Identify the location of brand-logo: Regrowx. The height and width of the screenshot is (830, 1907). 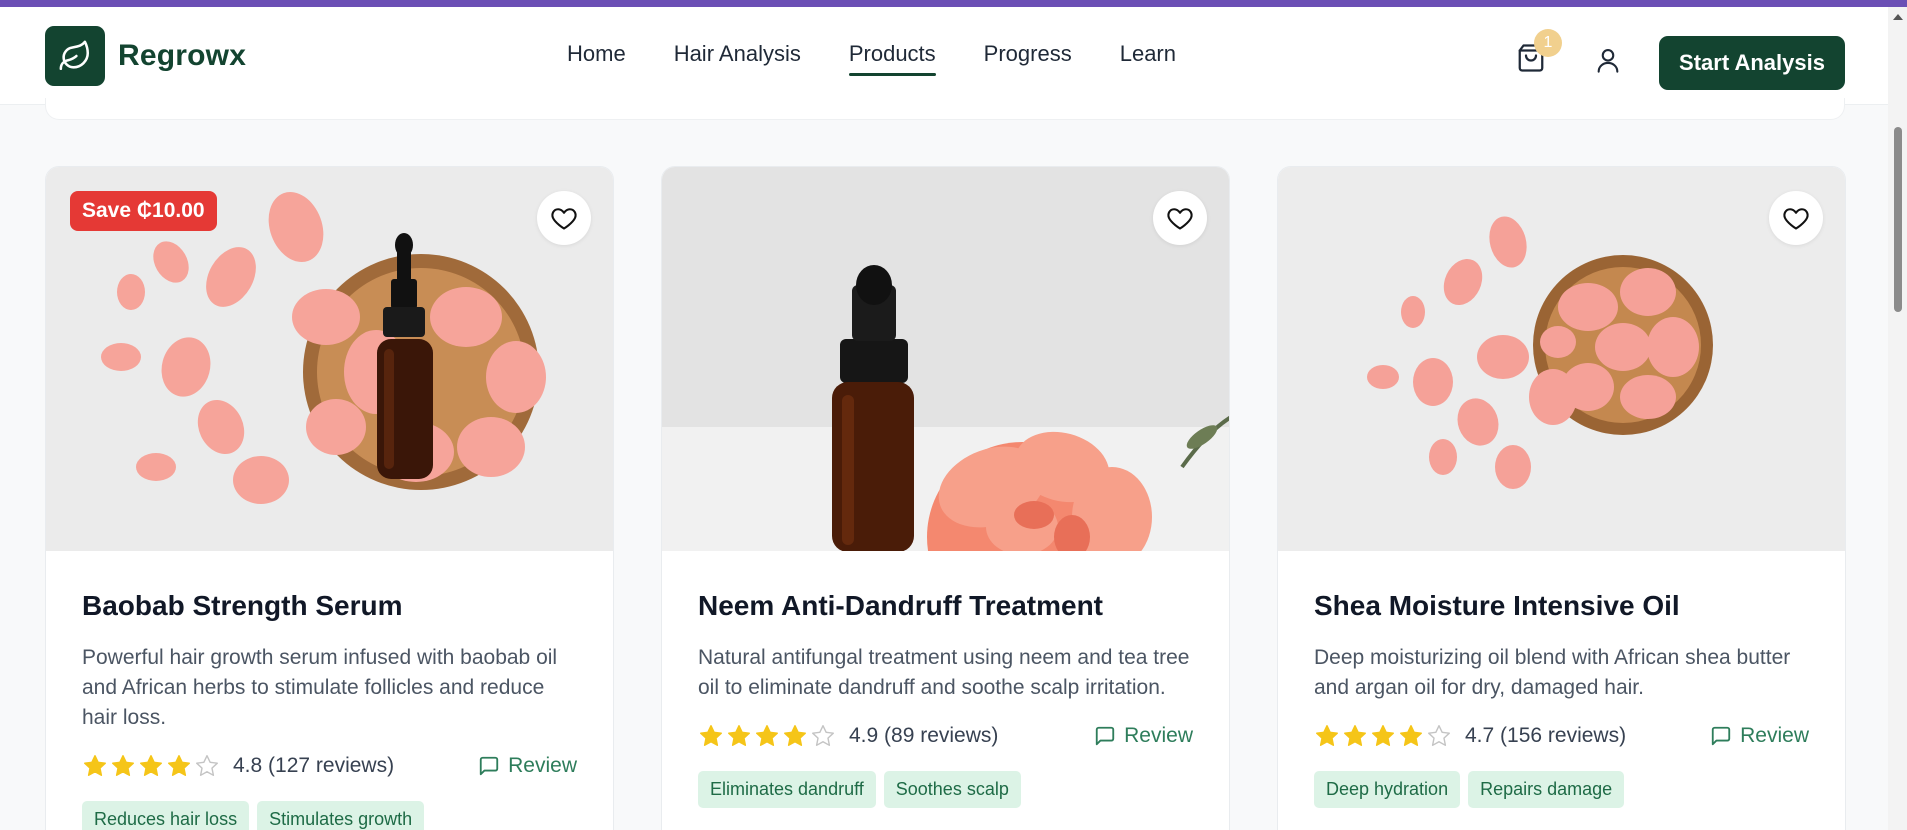
(145, 56).